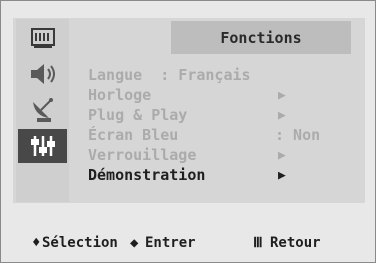 This screenshot has height=263, width=376. What do you see at coordinates (295, 243) in the screenshot?
I see `return-label: Retour` at bounding box center [295, 243].